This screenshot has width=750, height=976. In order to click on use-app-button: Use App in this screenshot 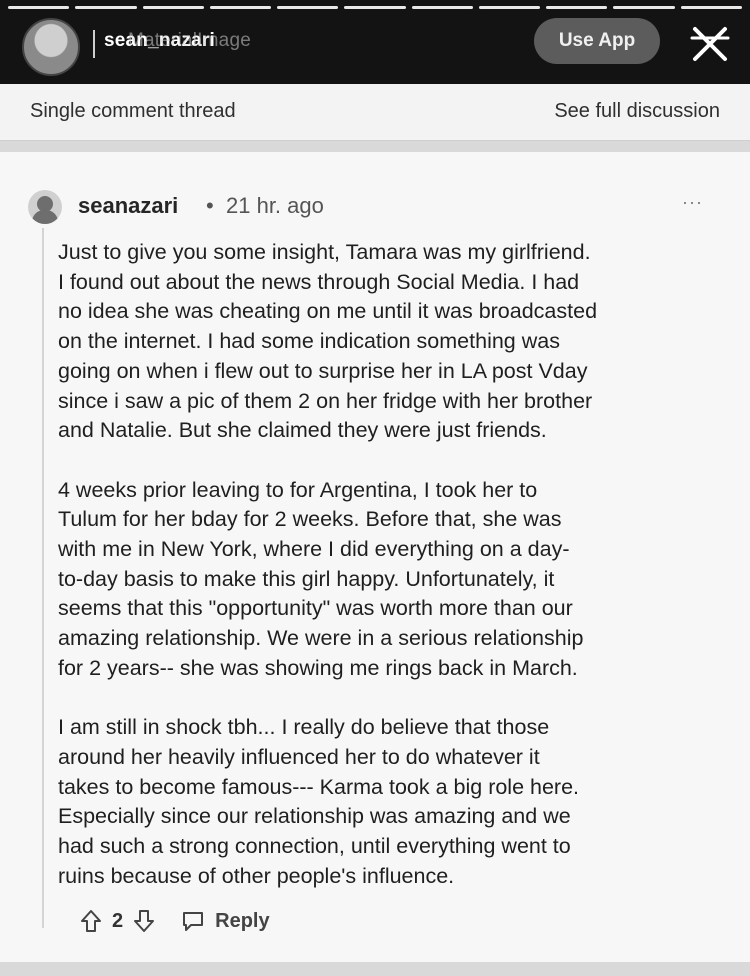, I will do `click(597, 41)`.